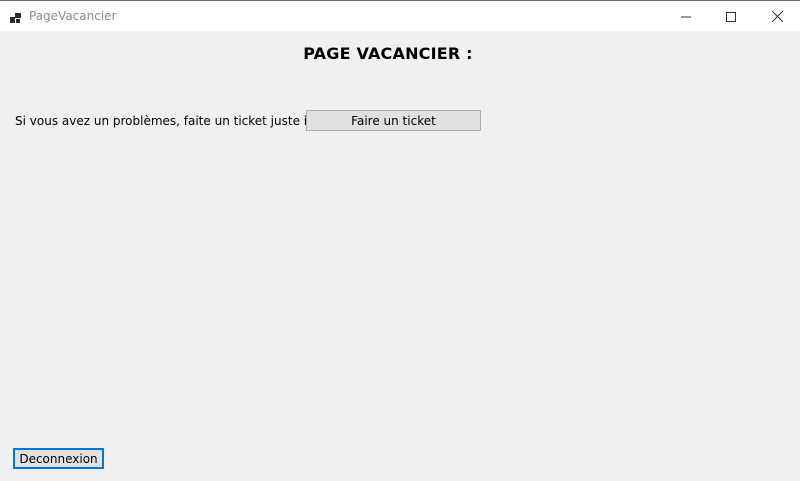 The height and width of the screenshot is (481, 800). Describe the element at coordinates (388, 53) in the screenshot. I see `page-title: PAGE VACANCIER :` at that location.